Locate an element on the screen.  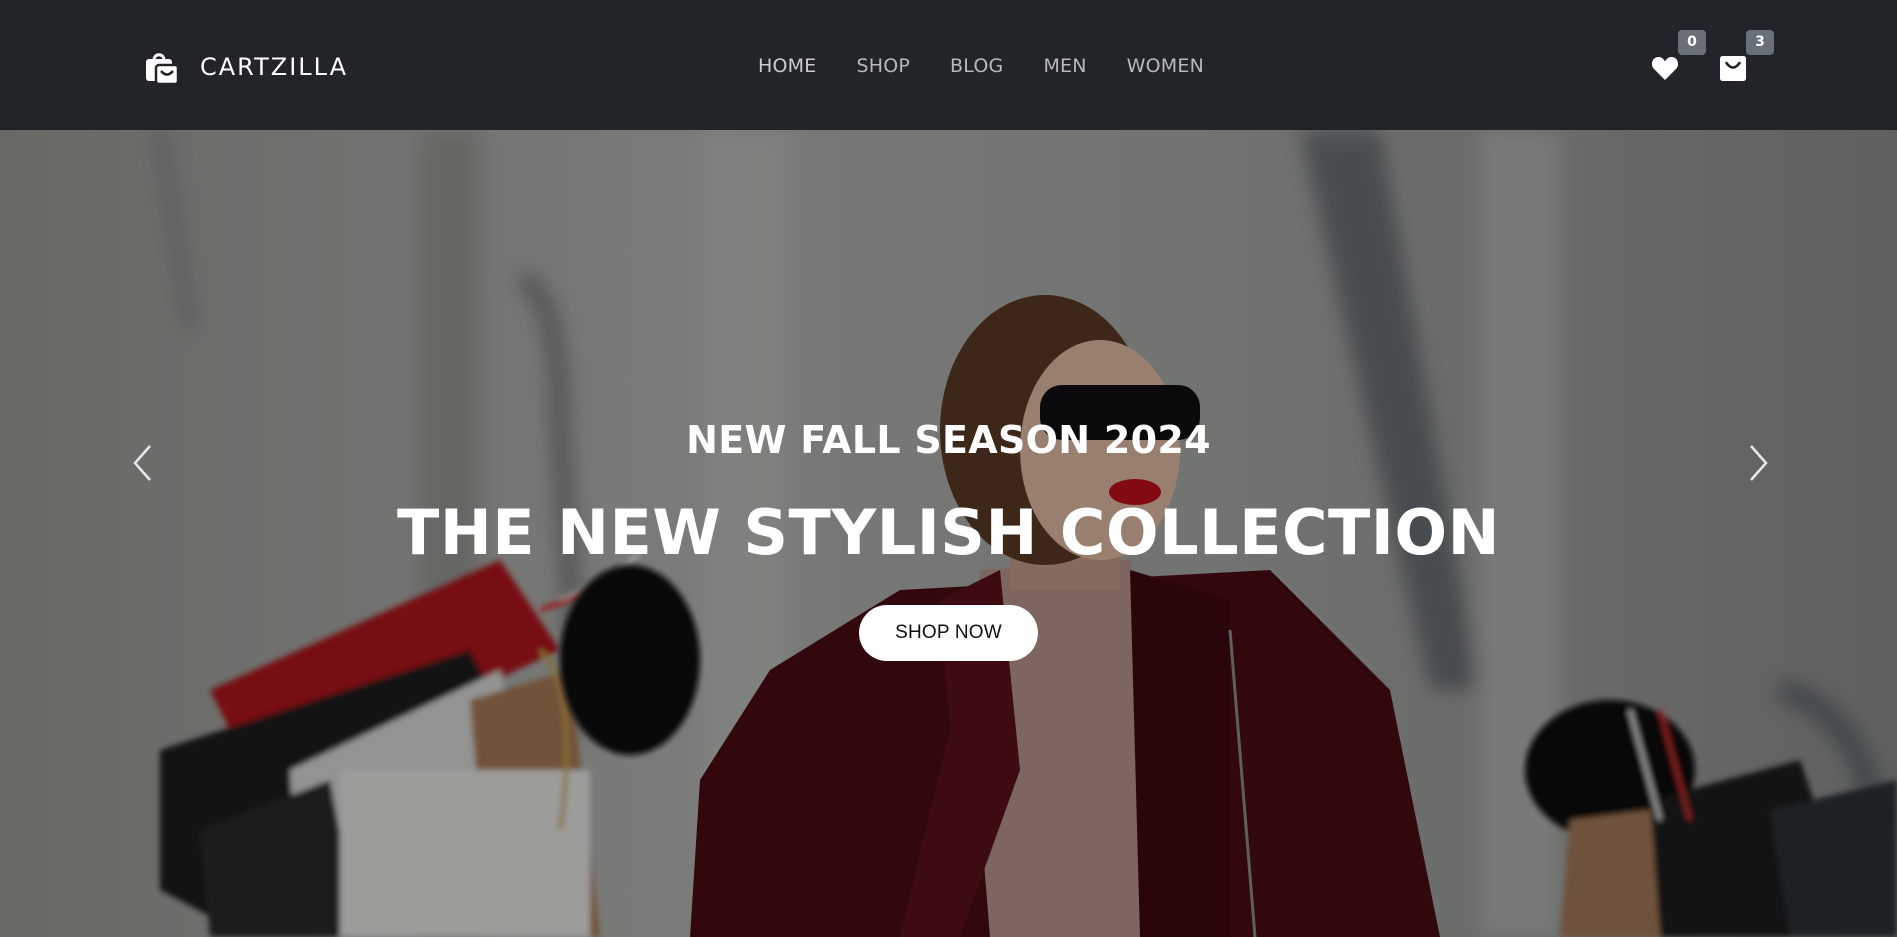
nav-item-shop: SHOP is located at coordinates (883, 66).